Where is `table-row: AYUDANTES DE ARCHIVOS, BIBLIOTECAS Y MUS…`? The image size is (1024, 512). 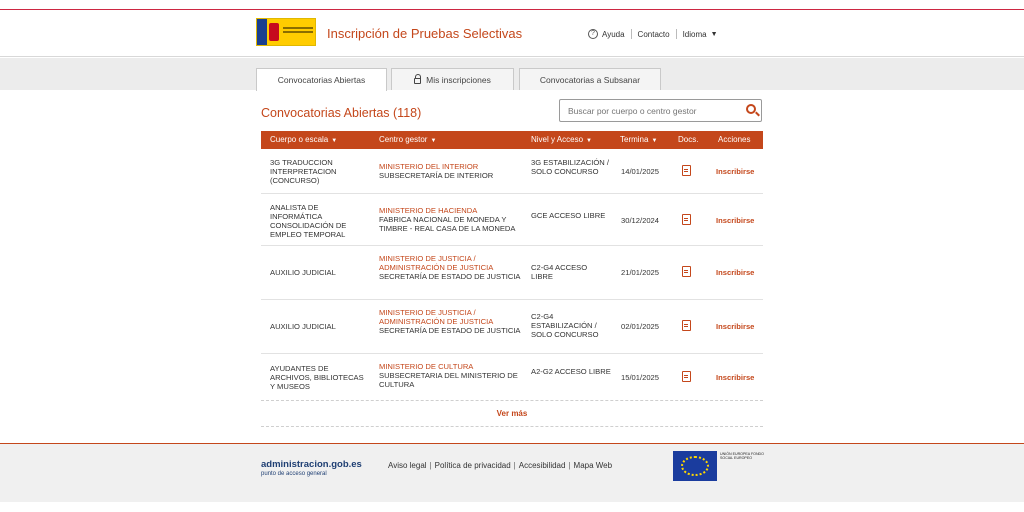 table-row: AYUDANTES DE ARCHIVOS, BIBLIOTECAS Y MUS… is located at coordinates (512, 376).